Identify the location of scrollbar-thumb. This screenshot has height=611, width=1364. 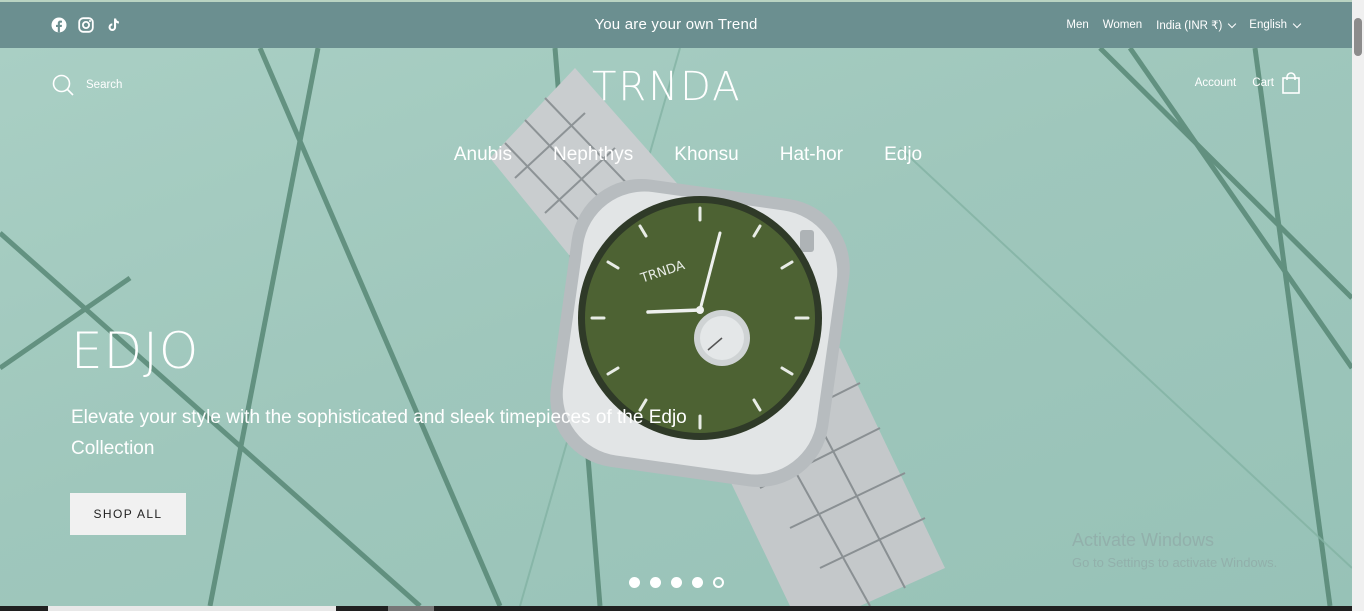
(1358, 37).